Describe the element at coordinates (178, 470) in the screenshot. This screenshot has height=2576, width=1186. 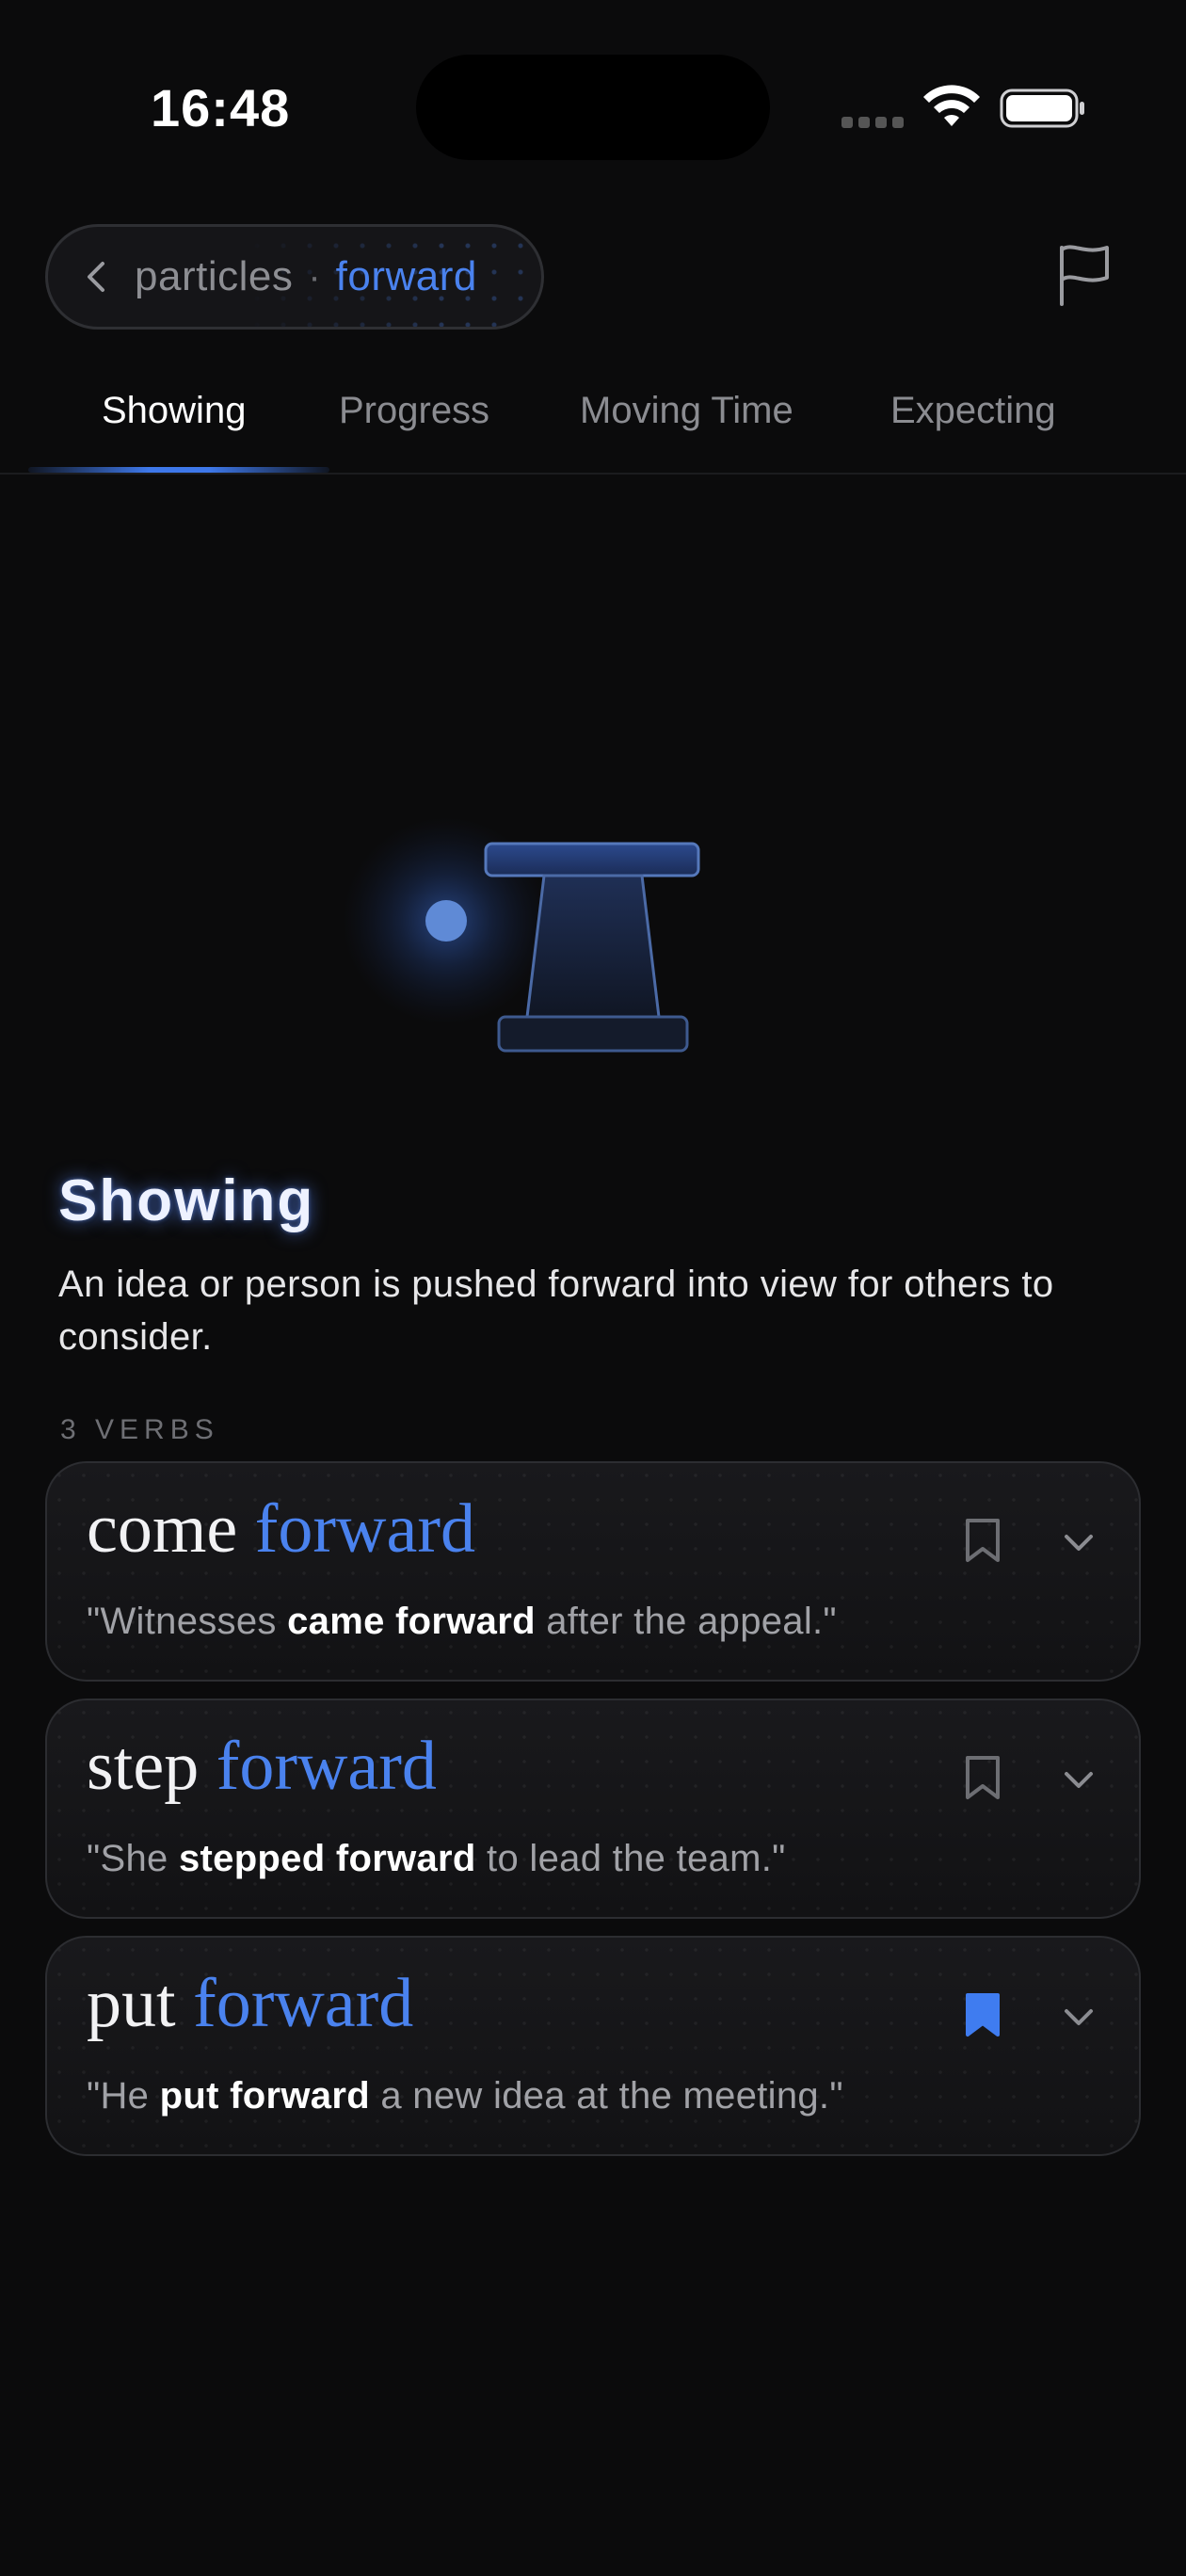
I see `active-tab-indicator` at that location.